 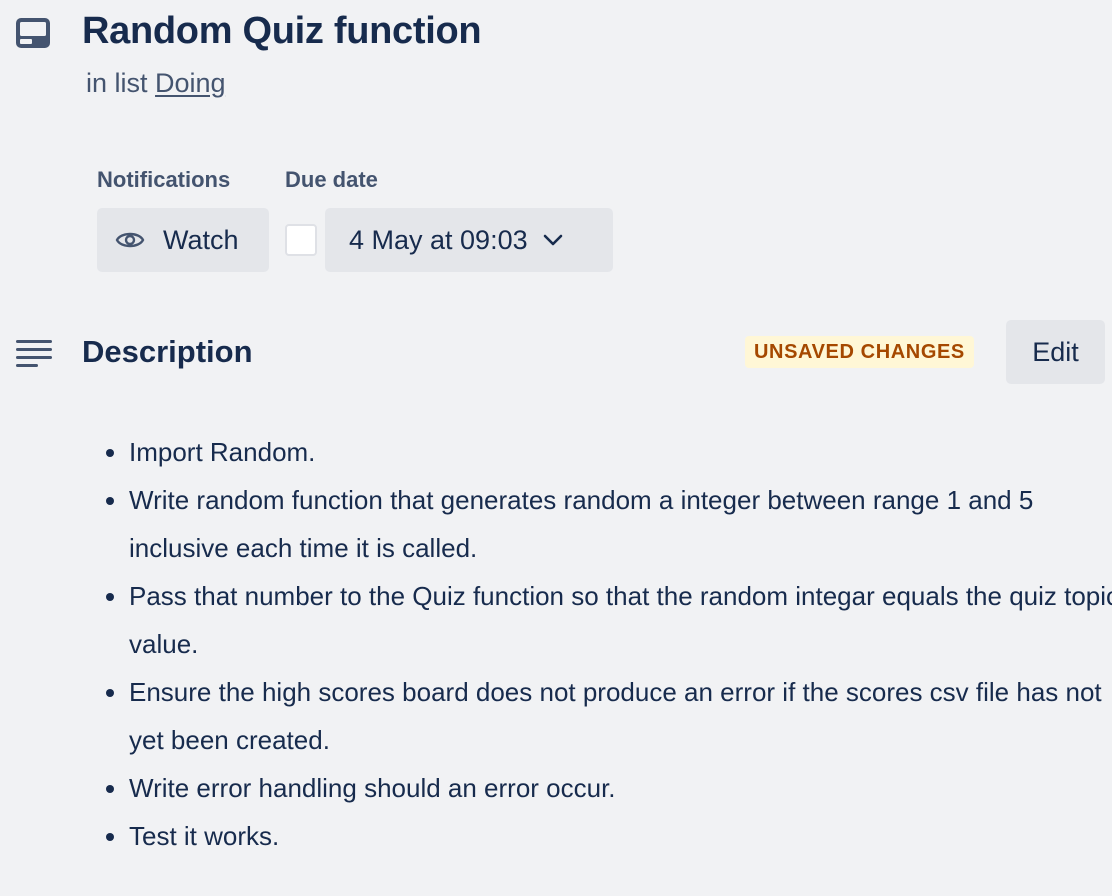 What do you see at coordinates (164, 179) in the screenshot?
I see `notifications-label: Notifications` at bounding box center [164, 179].